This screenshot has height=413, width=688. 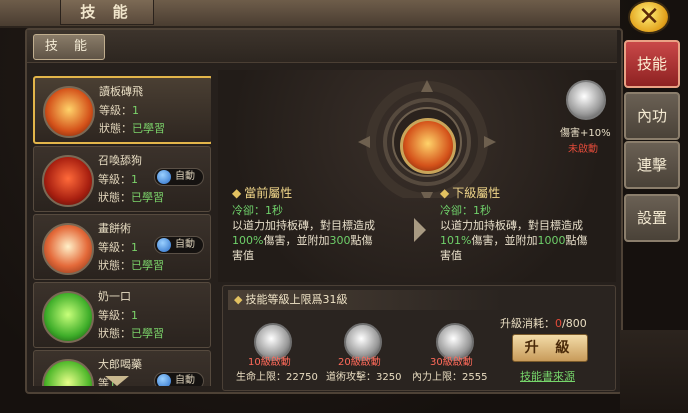 What do you see at coordinates (117, 381) in the screenshot?
I see `scroll-down-arrow-icon` at bounding box center [117, 381].